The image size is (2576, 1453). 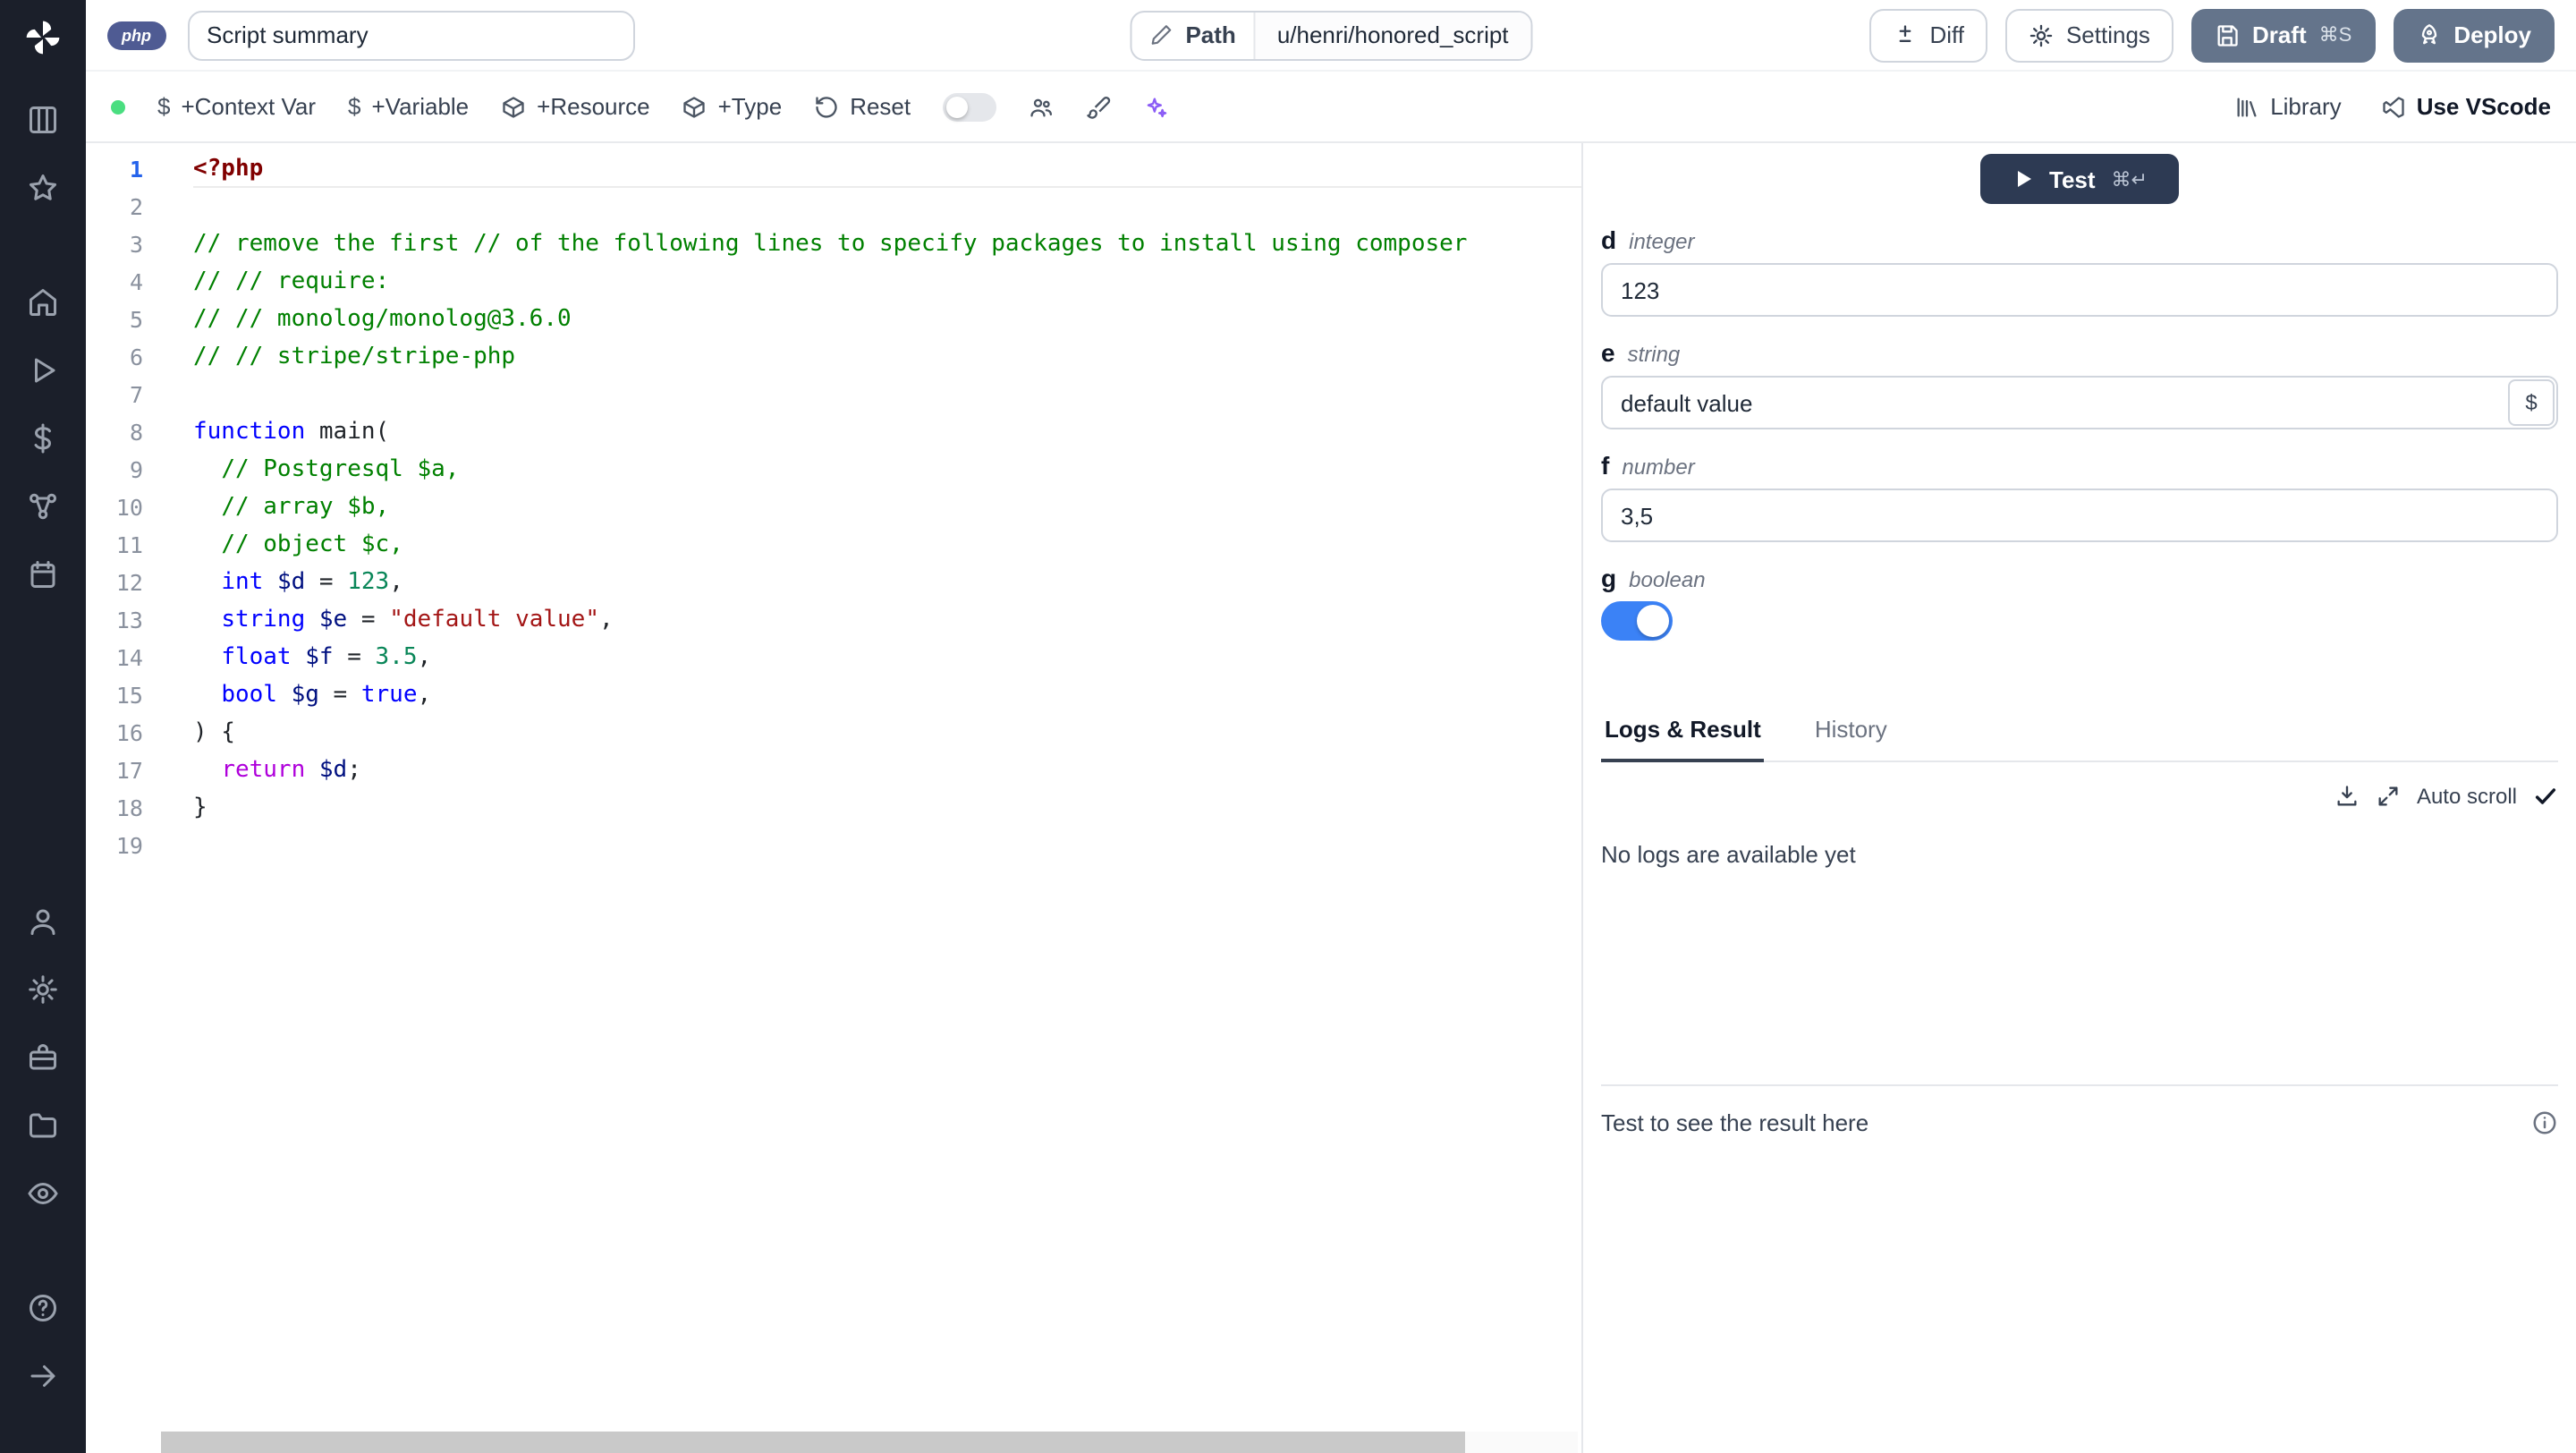 I want to click on draft-shortcut: ⌘S, so click(x=2335, y=36).